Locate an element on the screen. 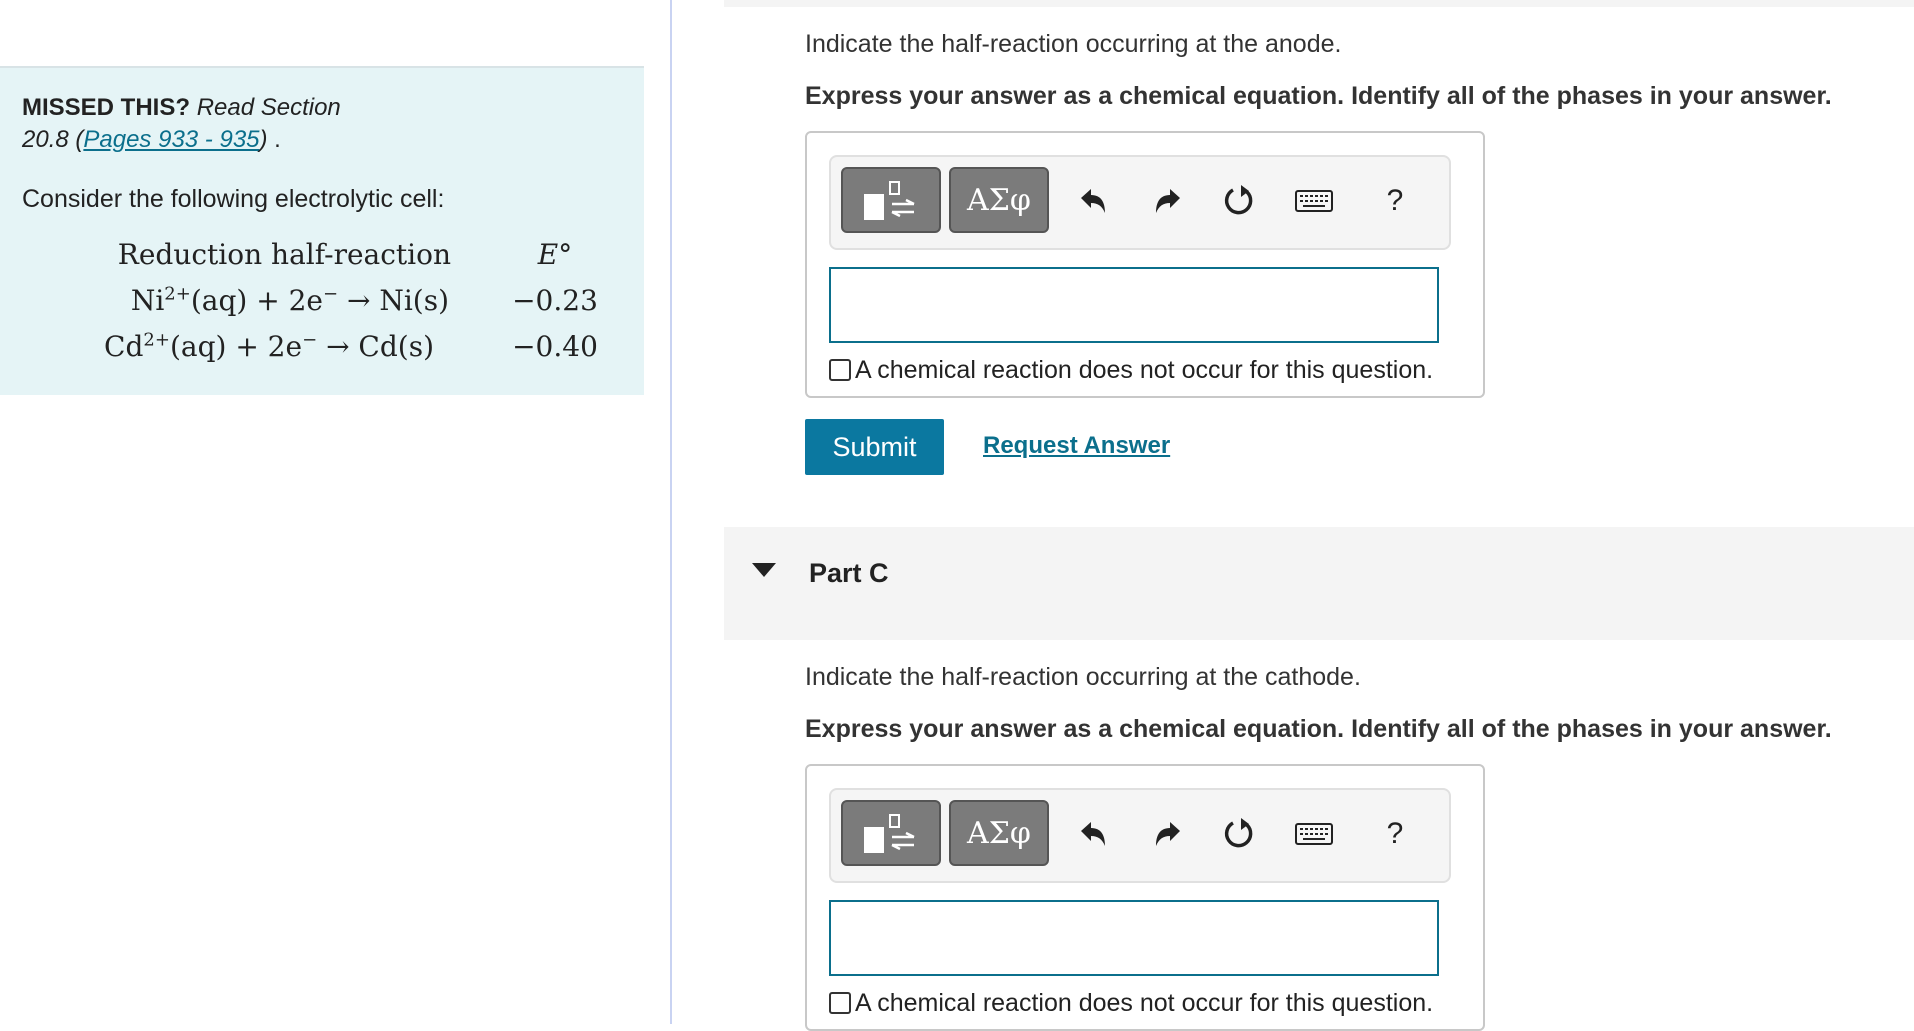 The image size is (1914, 1031). part-b-answer-input is located at coordinates (1134, 305).